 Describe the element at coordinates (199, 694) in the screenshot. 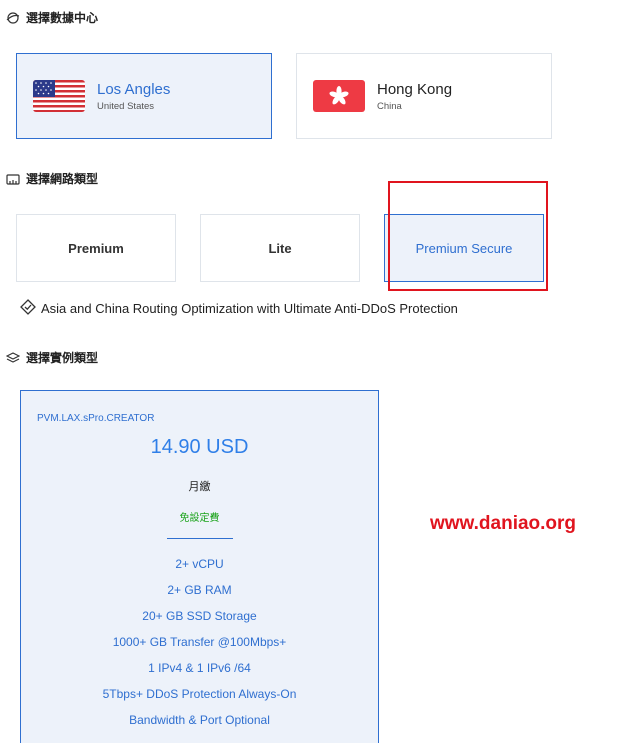

I see `plan-feature: 5Tbps+ DDoS Protection Always-On` at that location.